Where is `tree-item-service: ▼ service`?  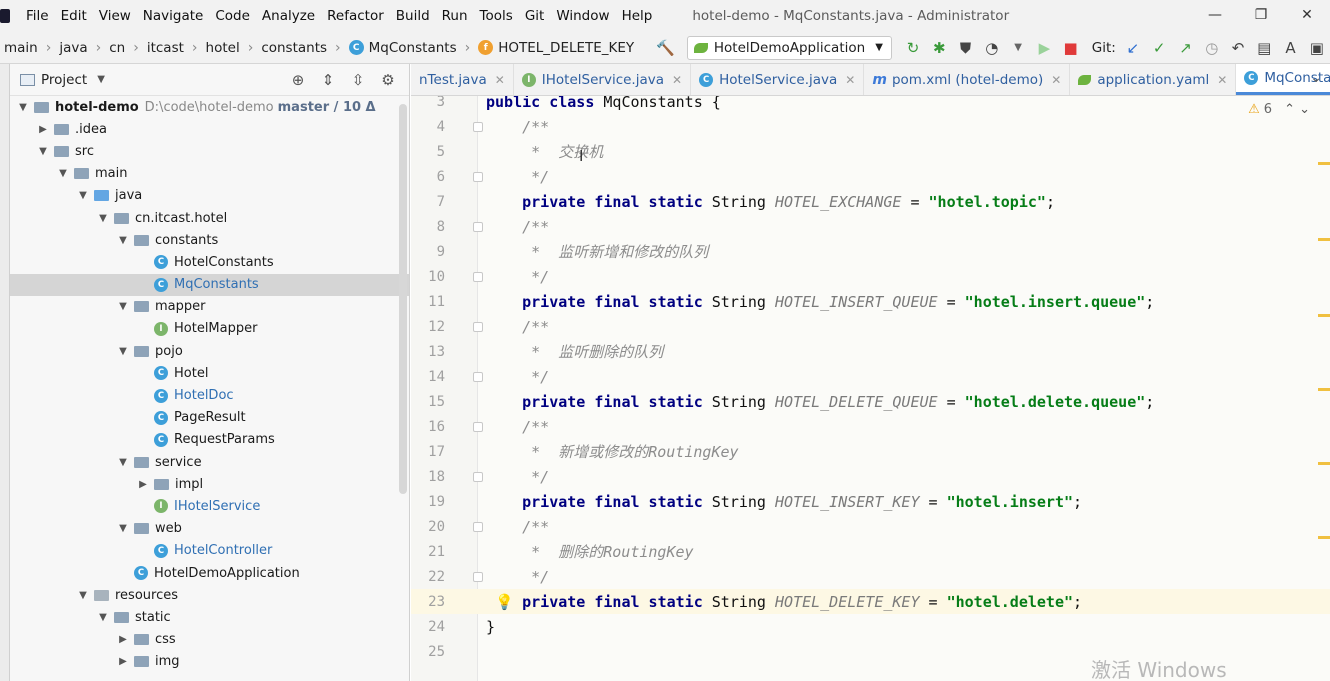
tree-item-service: ▼ service is located at coordinates (209, 462).